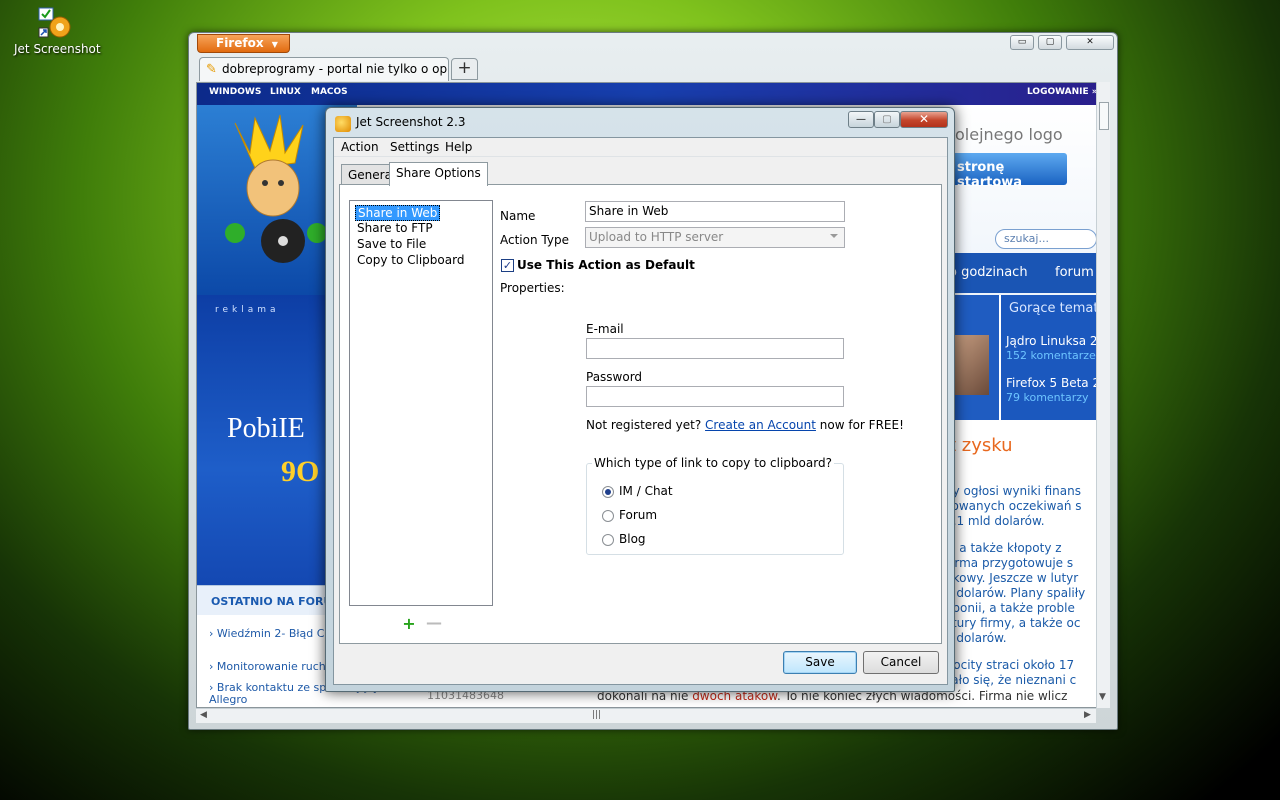  I want to click on ad-label: reklama, so click(247, 310).